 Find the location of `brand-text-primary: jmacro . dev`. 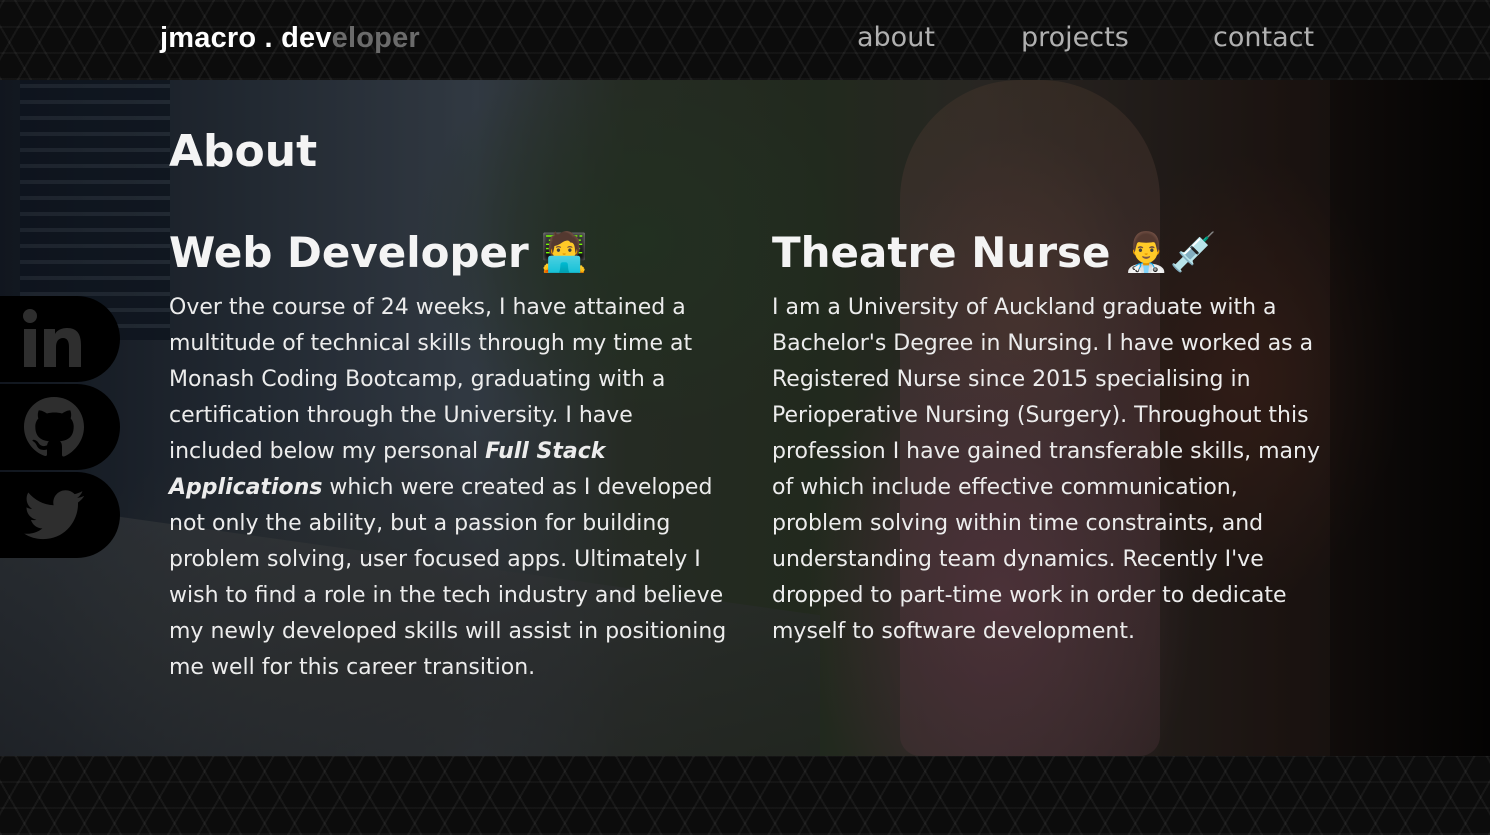

brand-text-primary: jmacro . dev is located at coordinates (246, 38).